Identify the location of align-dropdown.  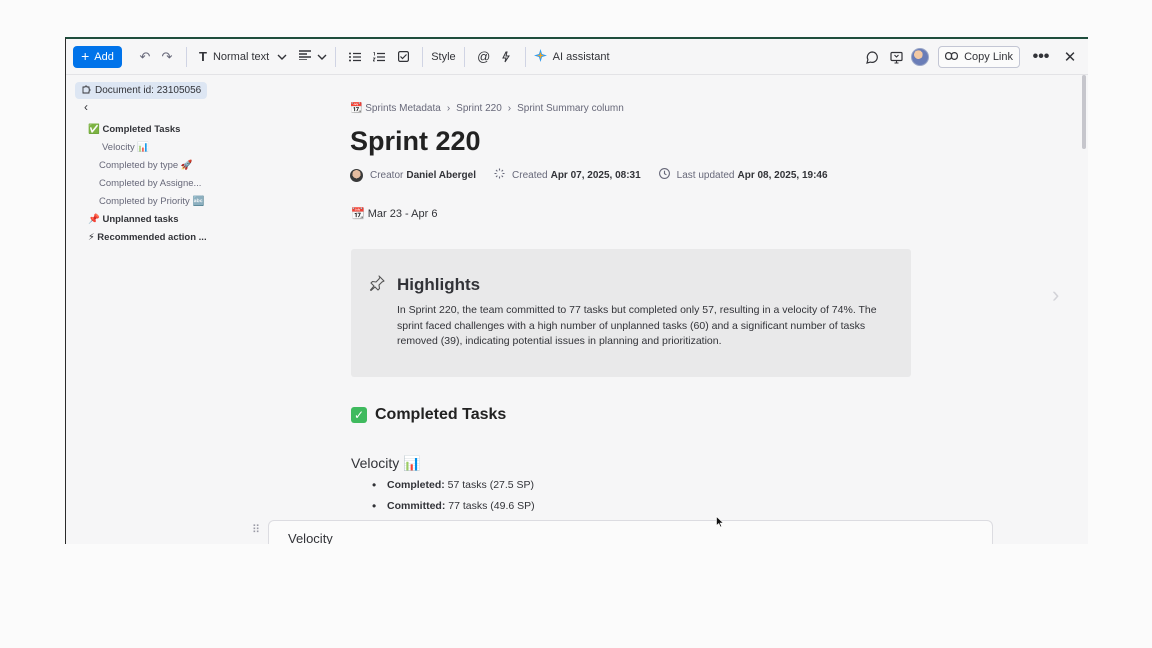
(313, 56).